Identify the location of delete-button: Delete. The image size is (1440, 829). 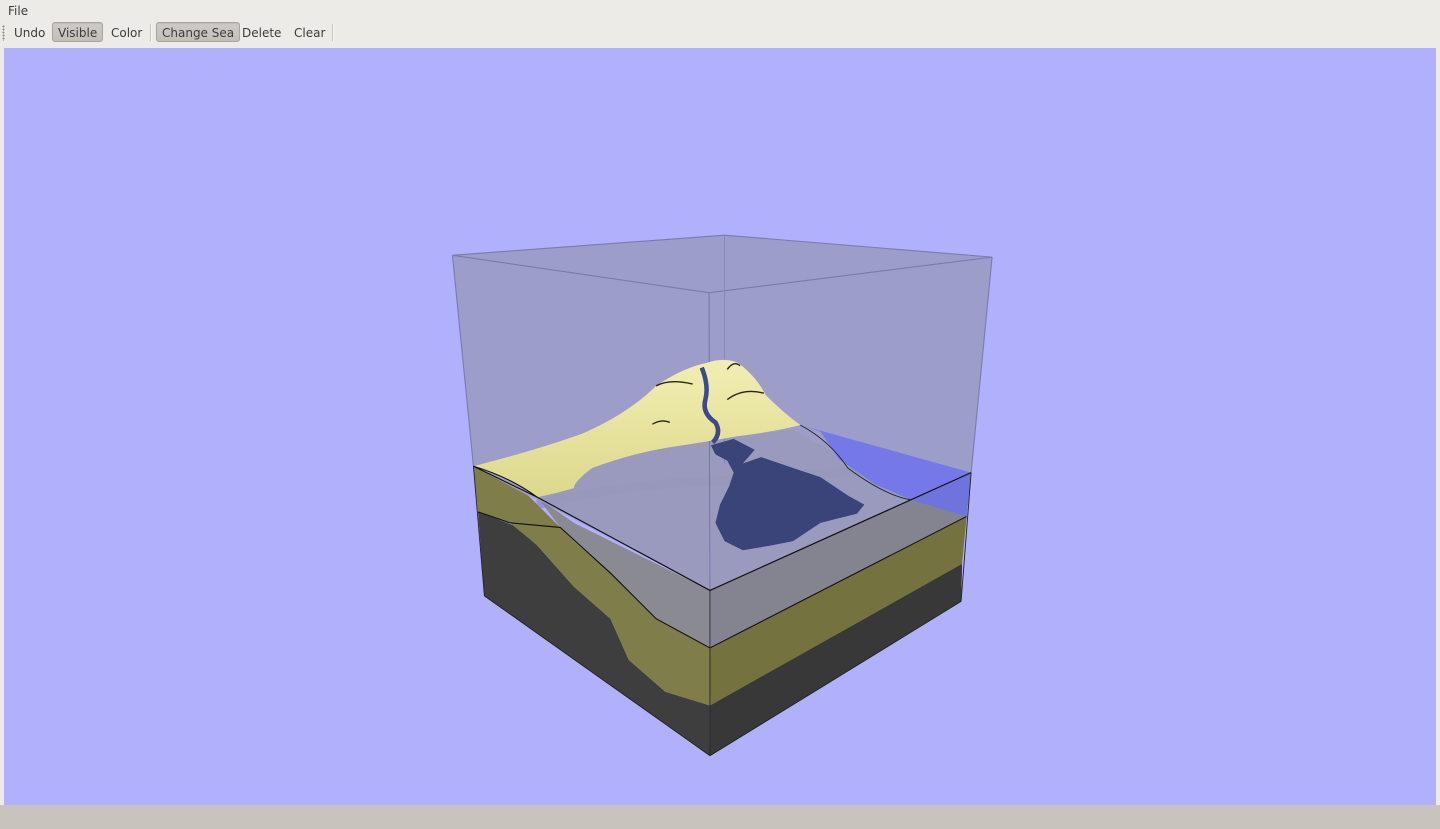
(261, 32).